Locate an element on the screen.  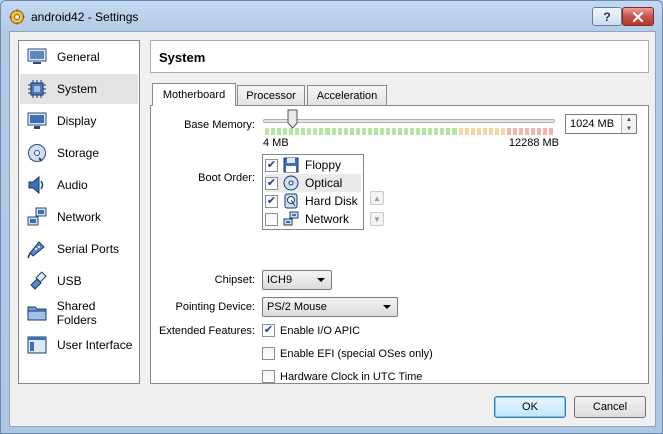
move-up-button: ▲ is located at coordinates (377, 198).